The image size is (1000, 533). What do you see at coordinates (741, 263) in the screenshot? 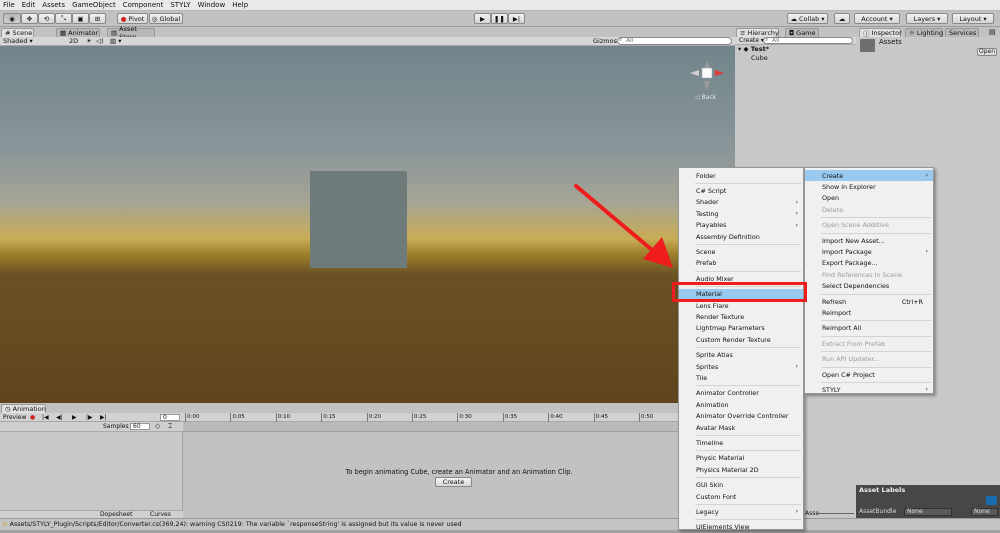
I see `menu-item-prefab: Prefab` at bounding box center [741, 263].